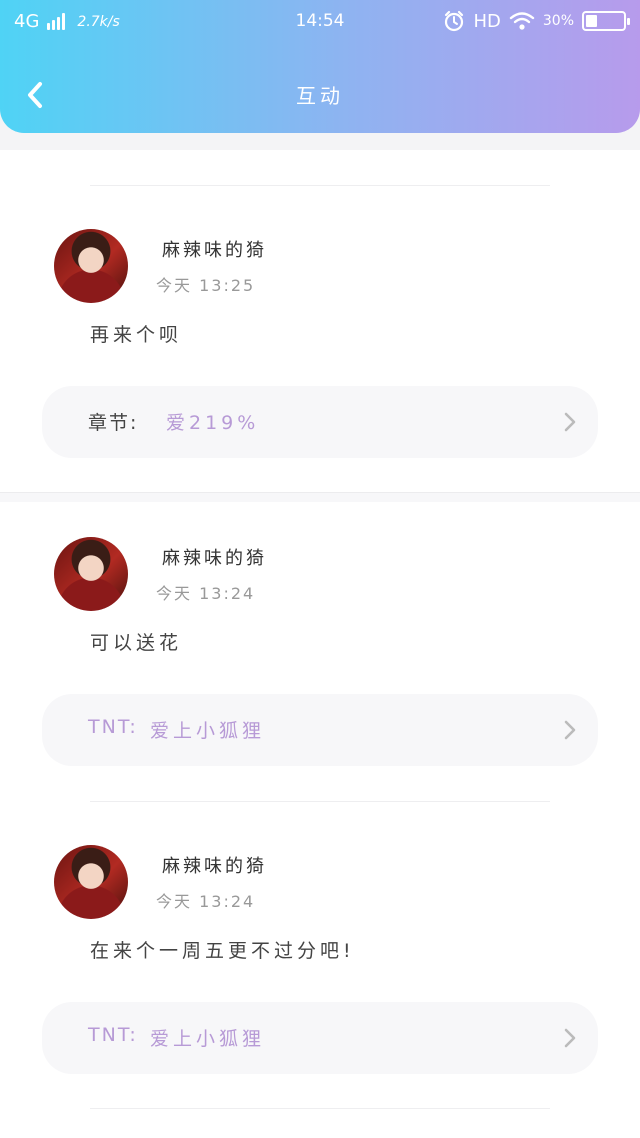 Image resolution: width=640 pixels, height=1138 pixels. Describe the element at coordinates (606, 21) in the screenshot. I see `battery-icon` at that location.